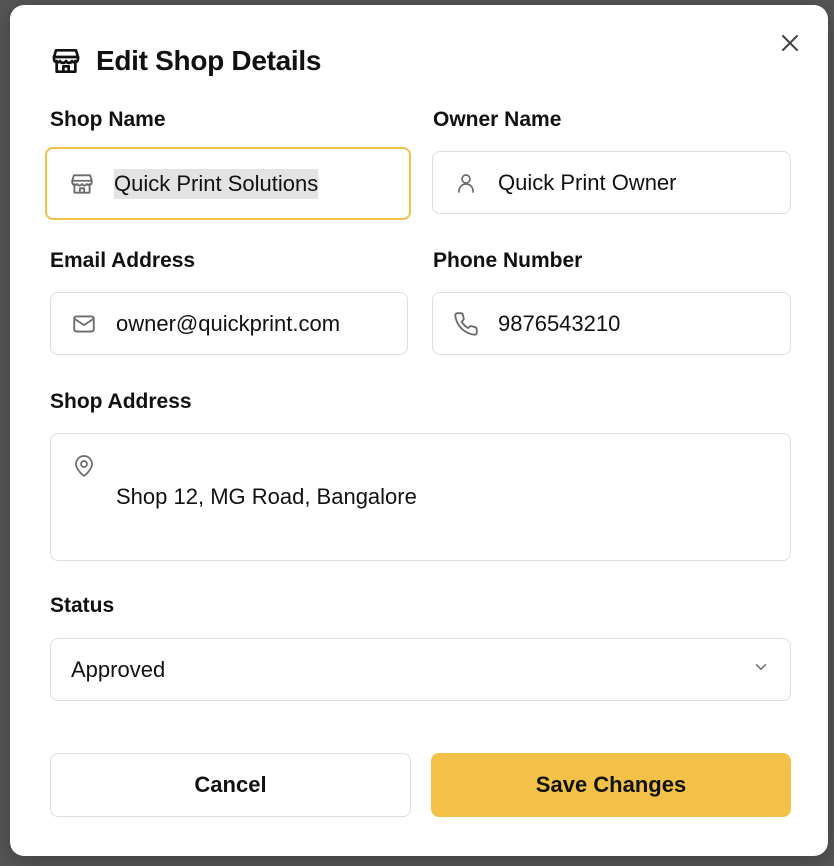 The width and height of the screenshot is (834, 866). I want to click on address-textarea: Shop 12, MG Road, Bangalore, so click(420, 497).